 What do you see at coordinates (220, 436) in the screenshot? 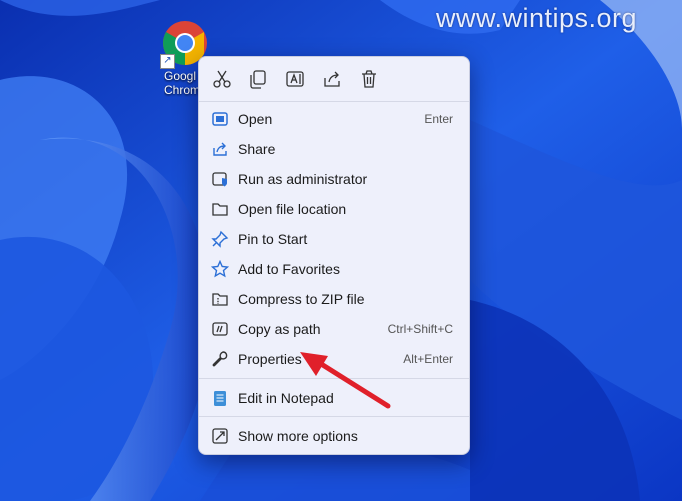
I see `more-options-icon` at bounding box center [220, 436].